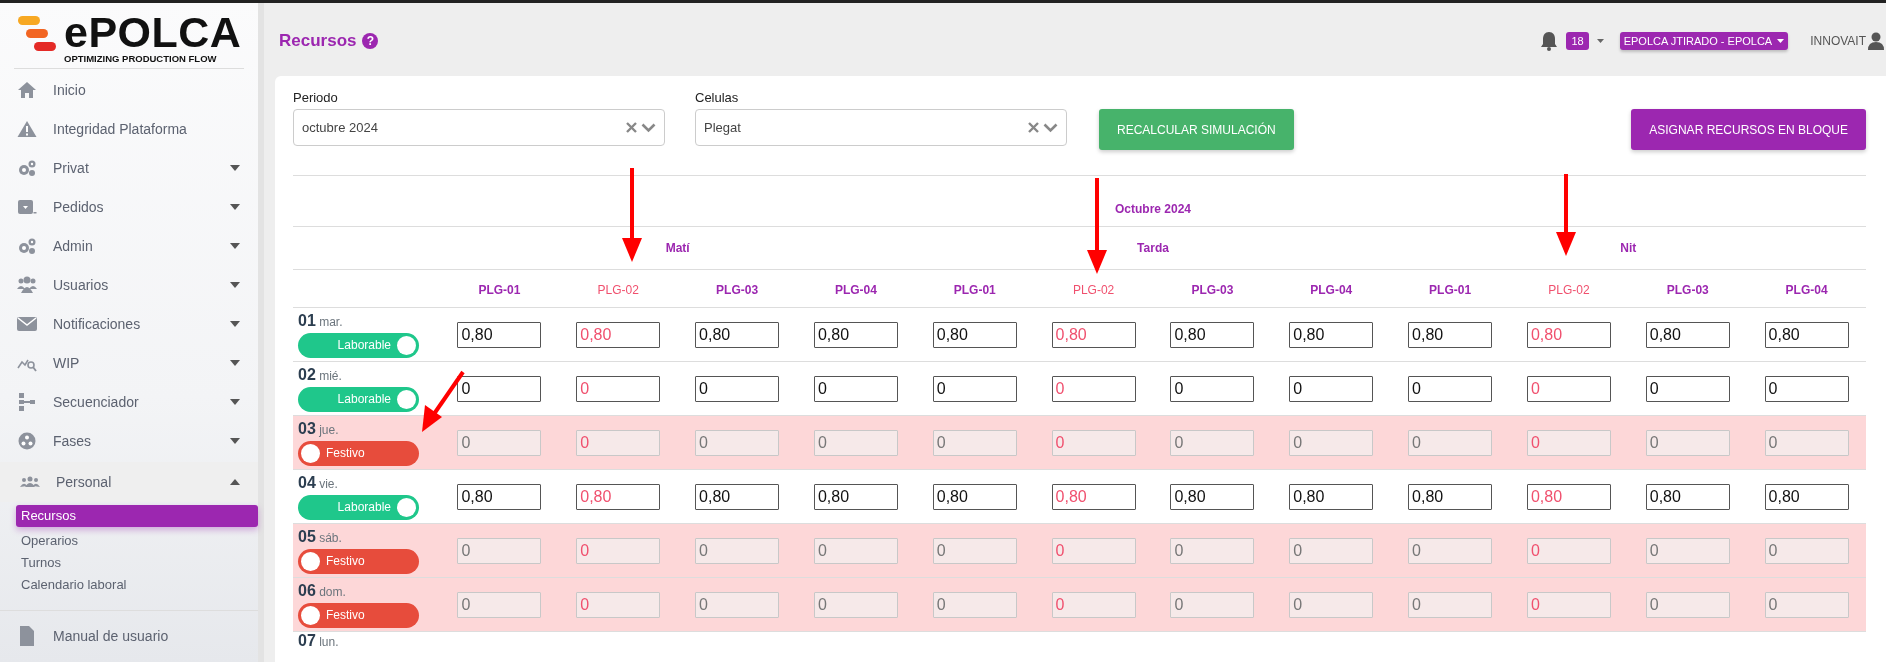 The width and height of the screenshot is (1886, 662). Describe the element at coordinates (318, 41) in the screenshot. I see `page-title: Recursos` at that location.